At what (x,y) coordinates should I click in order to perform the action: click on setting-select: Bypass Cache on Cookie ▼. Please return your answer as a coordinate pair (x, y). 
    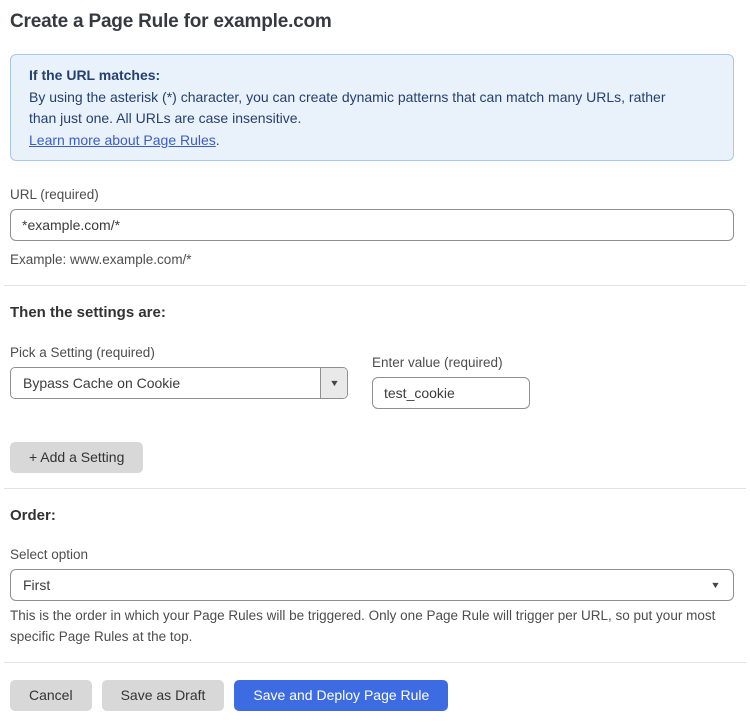
    Looking at the image, I should click on (179, 383).